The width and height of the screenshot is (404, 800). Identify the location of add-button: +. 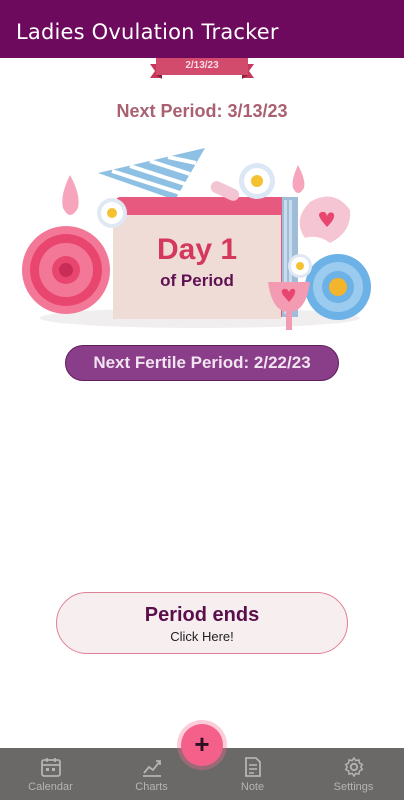
(202, 745).